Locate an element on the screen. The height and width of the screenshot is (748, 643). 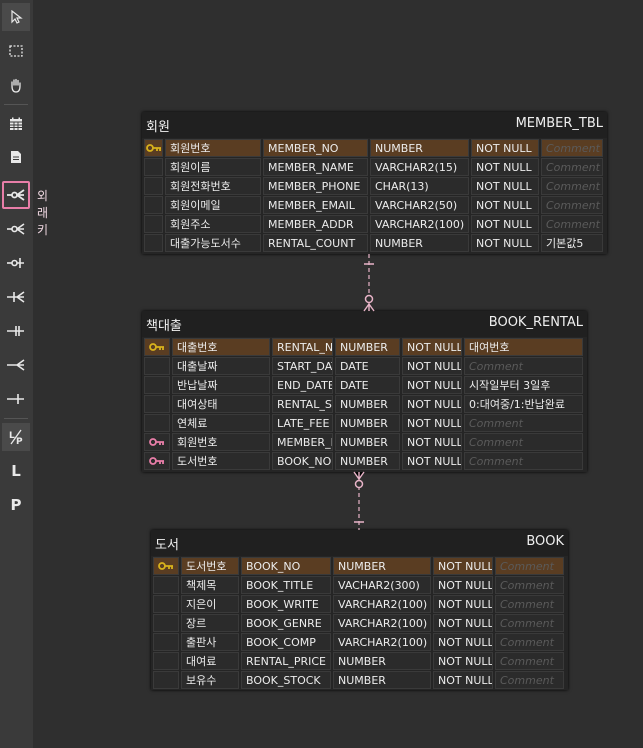
relation-rental-book is located at coordinates (359, 500).